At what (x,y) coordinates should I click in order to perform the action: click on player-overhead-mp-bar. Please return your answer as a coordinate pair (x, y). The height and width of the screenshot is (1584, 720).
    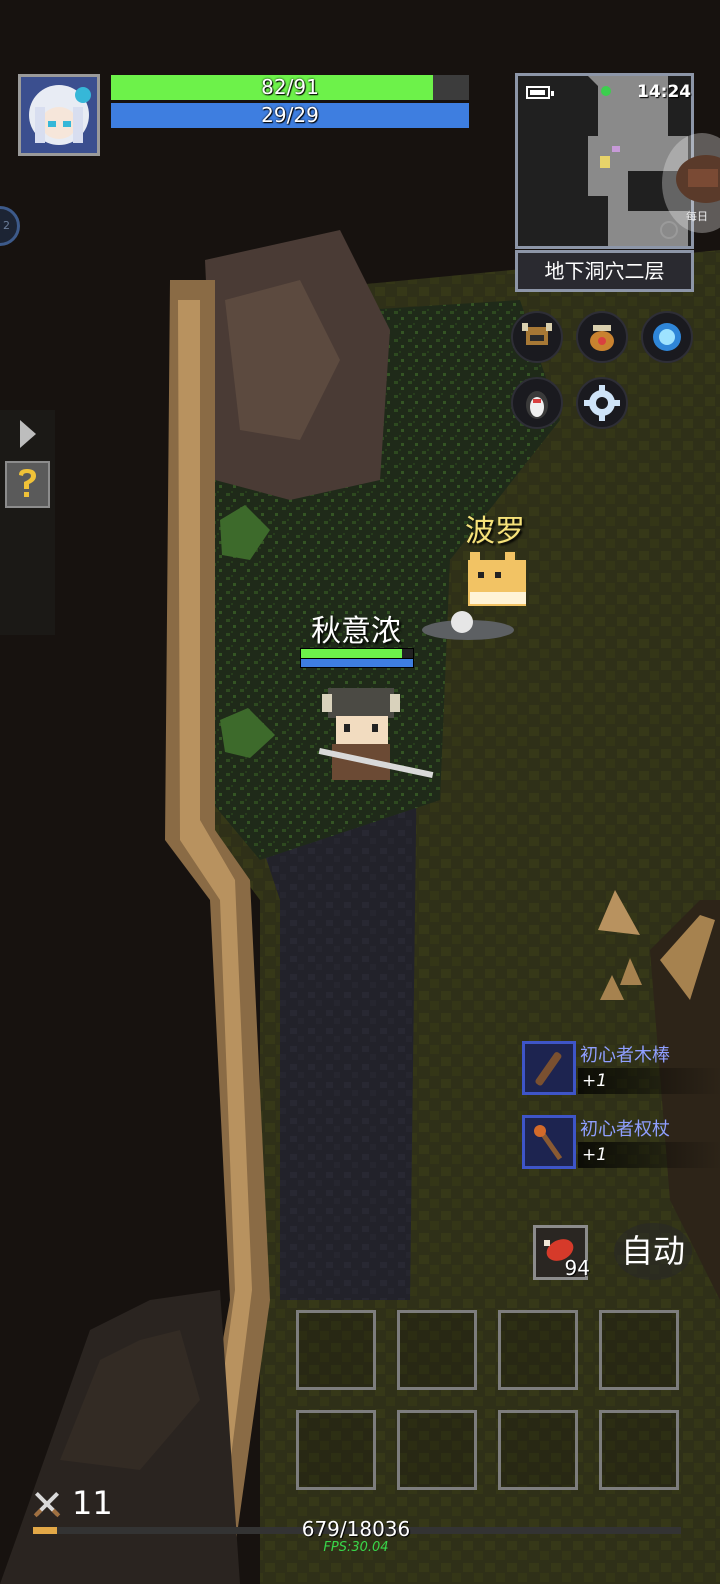
    Looking at the image, I should click on (357, 663).